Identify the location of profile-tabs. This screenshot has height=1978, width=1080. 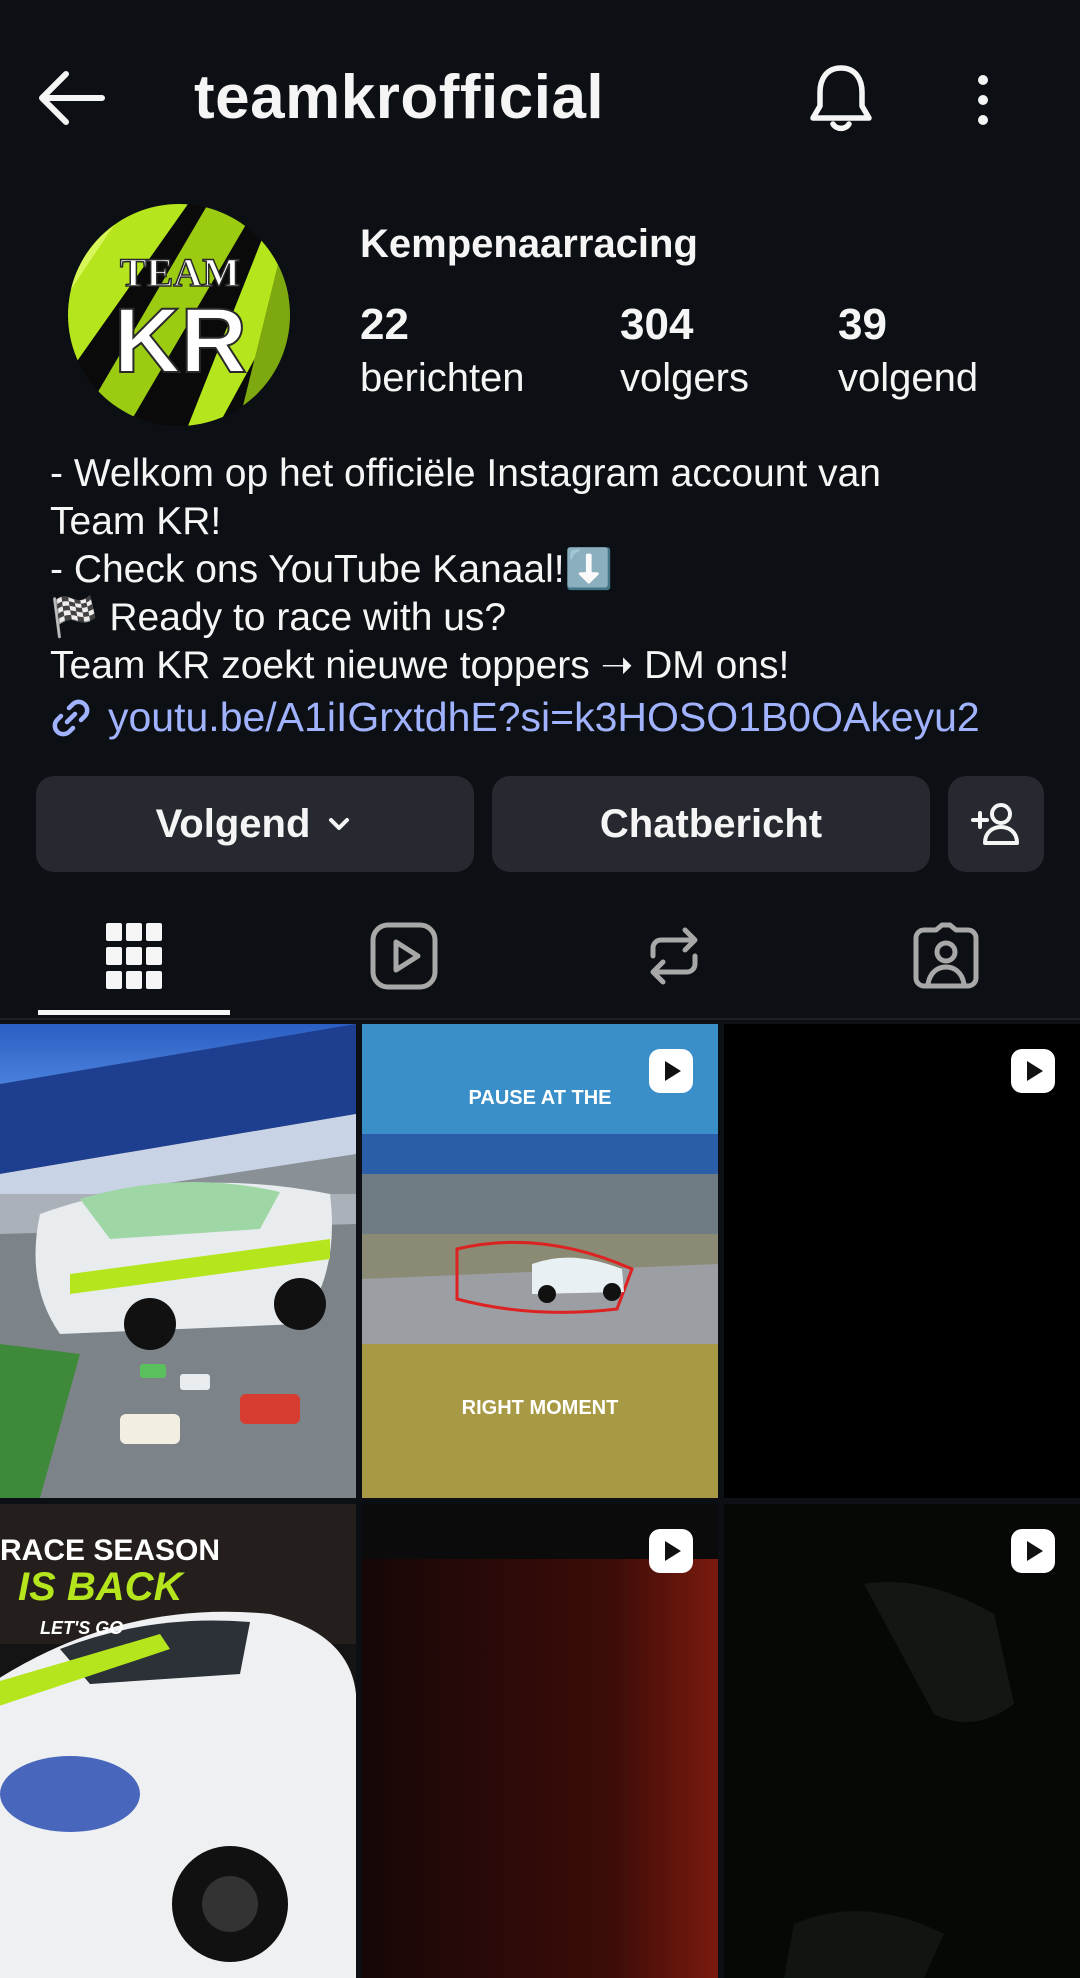
(540, 957).